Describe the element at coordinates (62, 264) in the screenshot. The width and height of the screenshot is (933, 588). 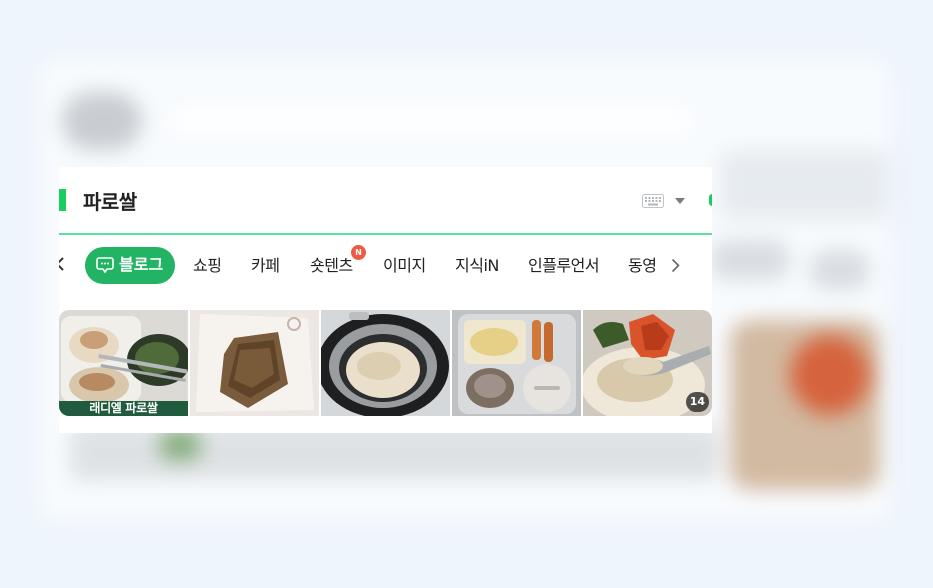
I see `chevron-left-icon` at that location.